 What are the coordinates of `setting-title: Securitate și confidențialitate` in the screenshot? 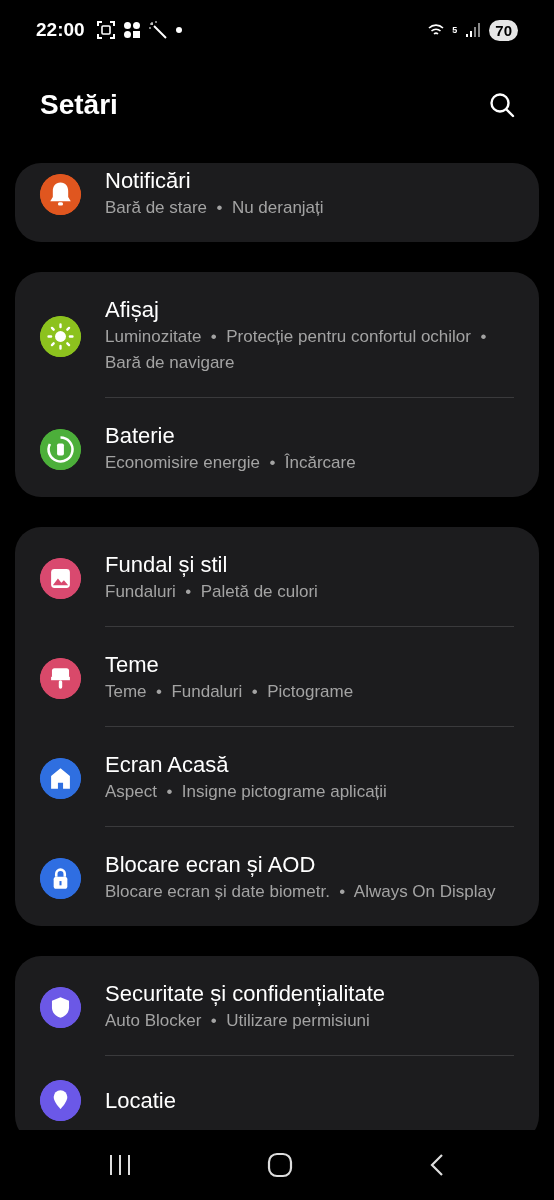 It's located at (310, 994).